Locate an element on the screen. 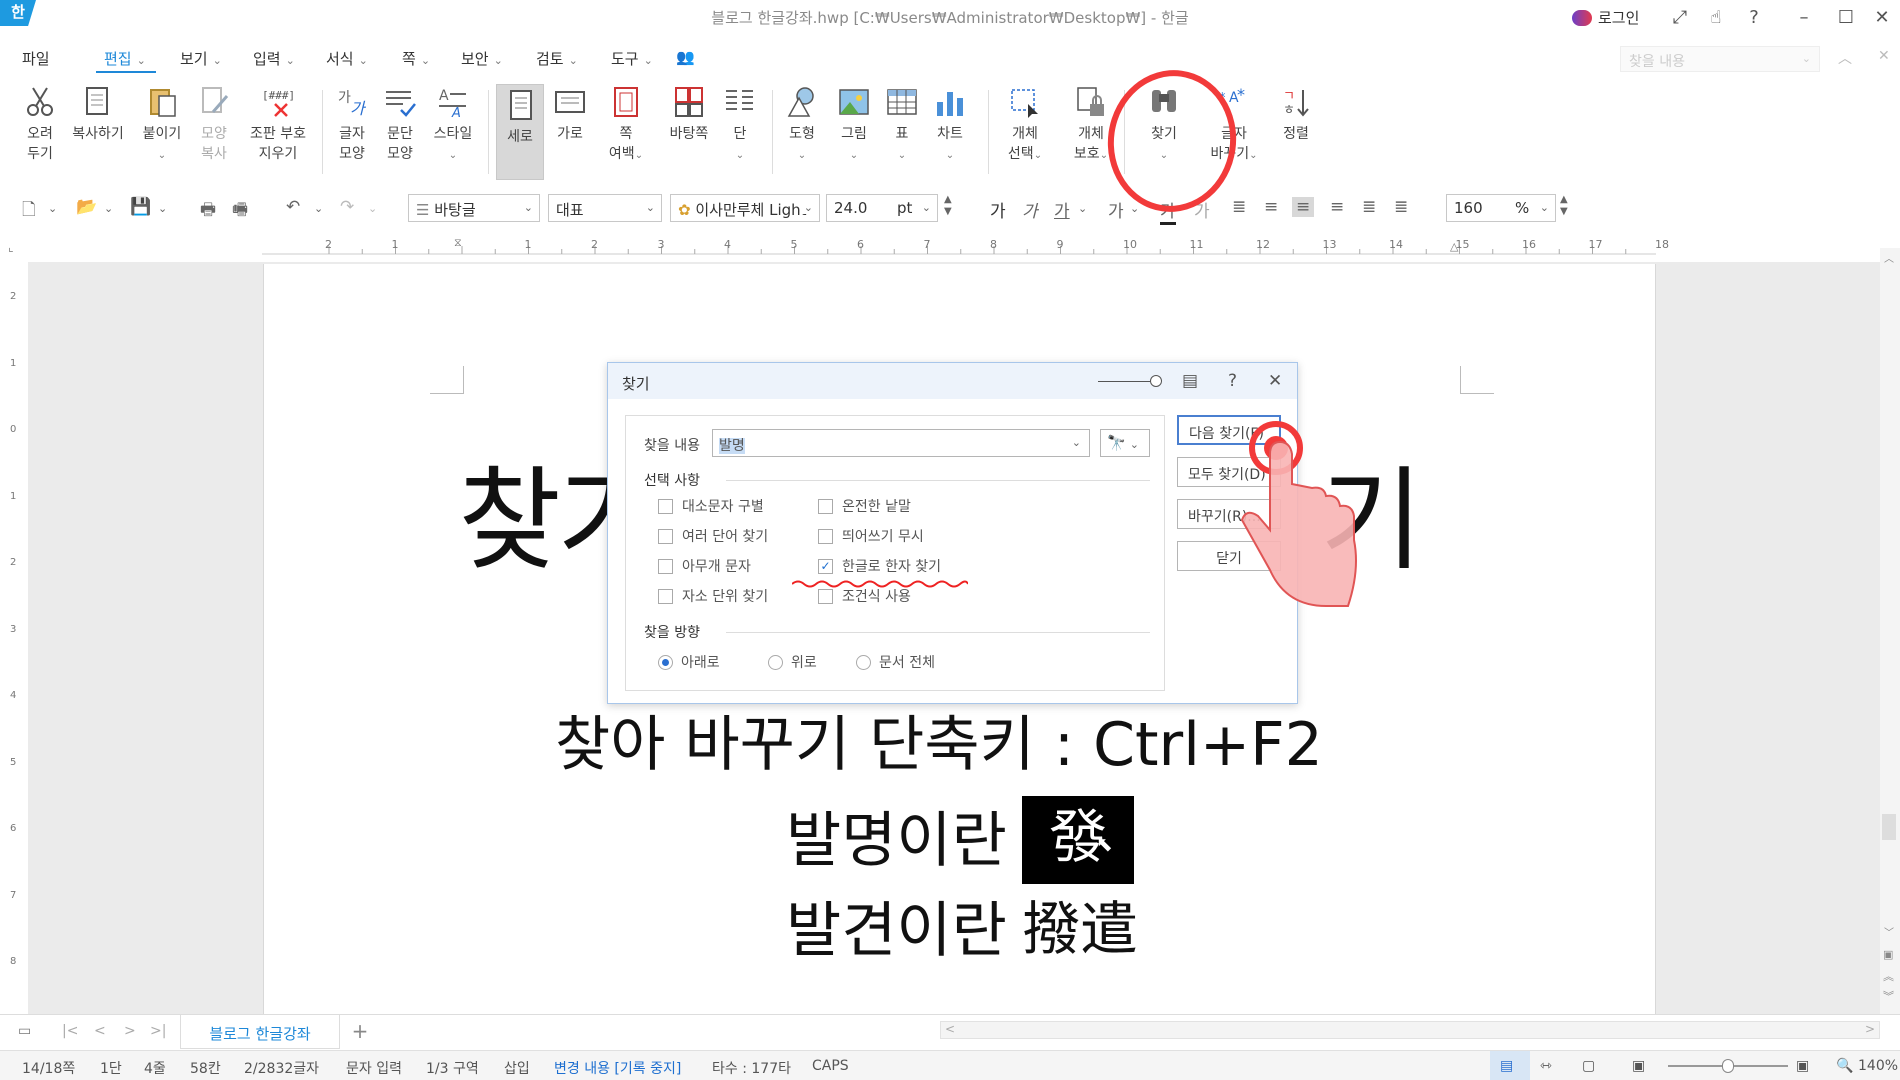 This screenshot has width=1900, height=1080. menu-review: 검토 ⌄ is located at coordinates (557, 58).